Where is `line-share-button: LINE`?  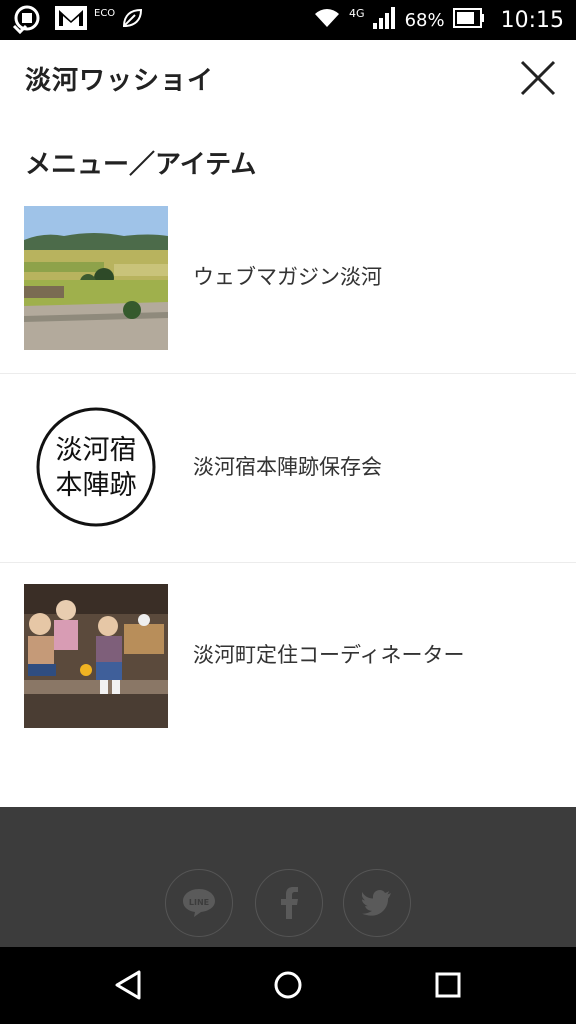 line-share-button: LINE is located at coordinates (199, 903).